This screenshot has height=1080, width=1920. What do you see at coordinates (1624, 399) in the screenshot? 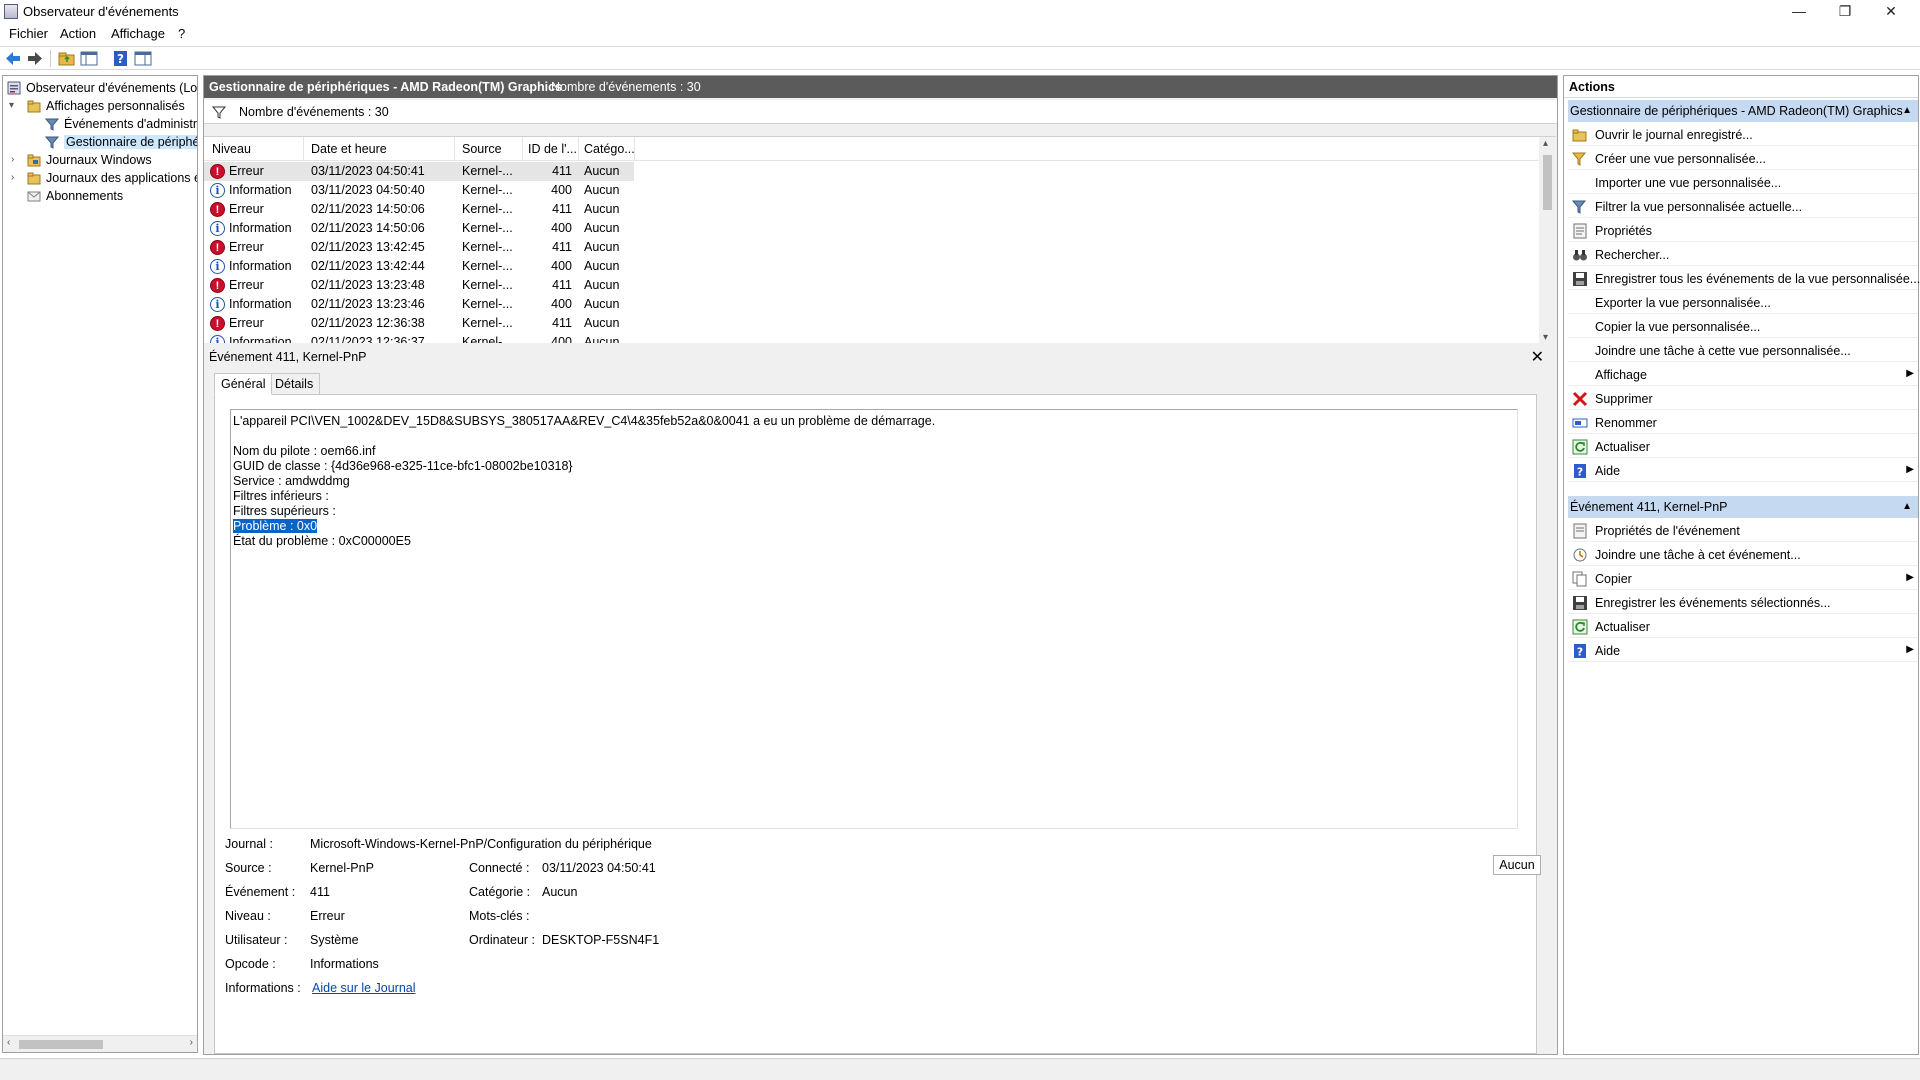
I see `action-label: Supprimer` at bounding box center [1624, 399].